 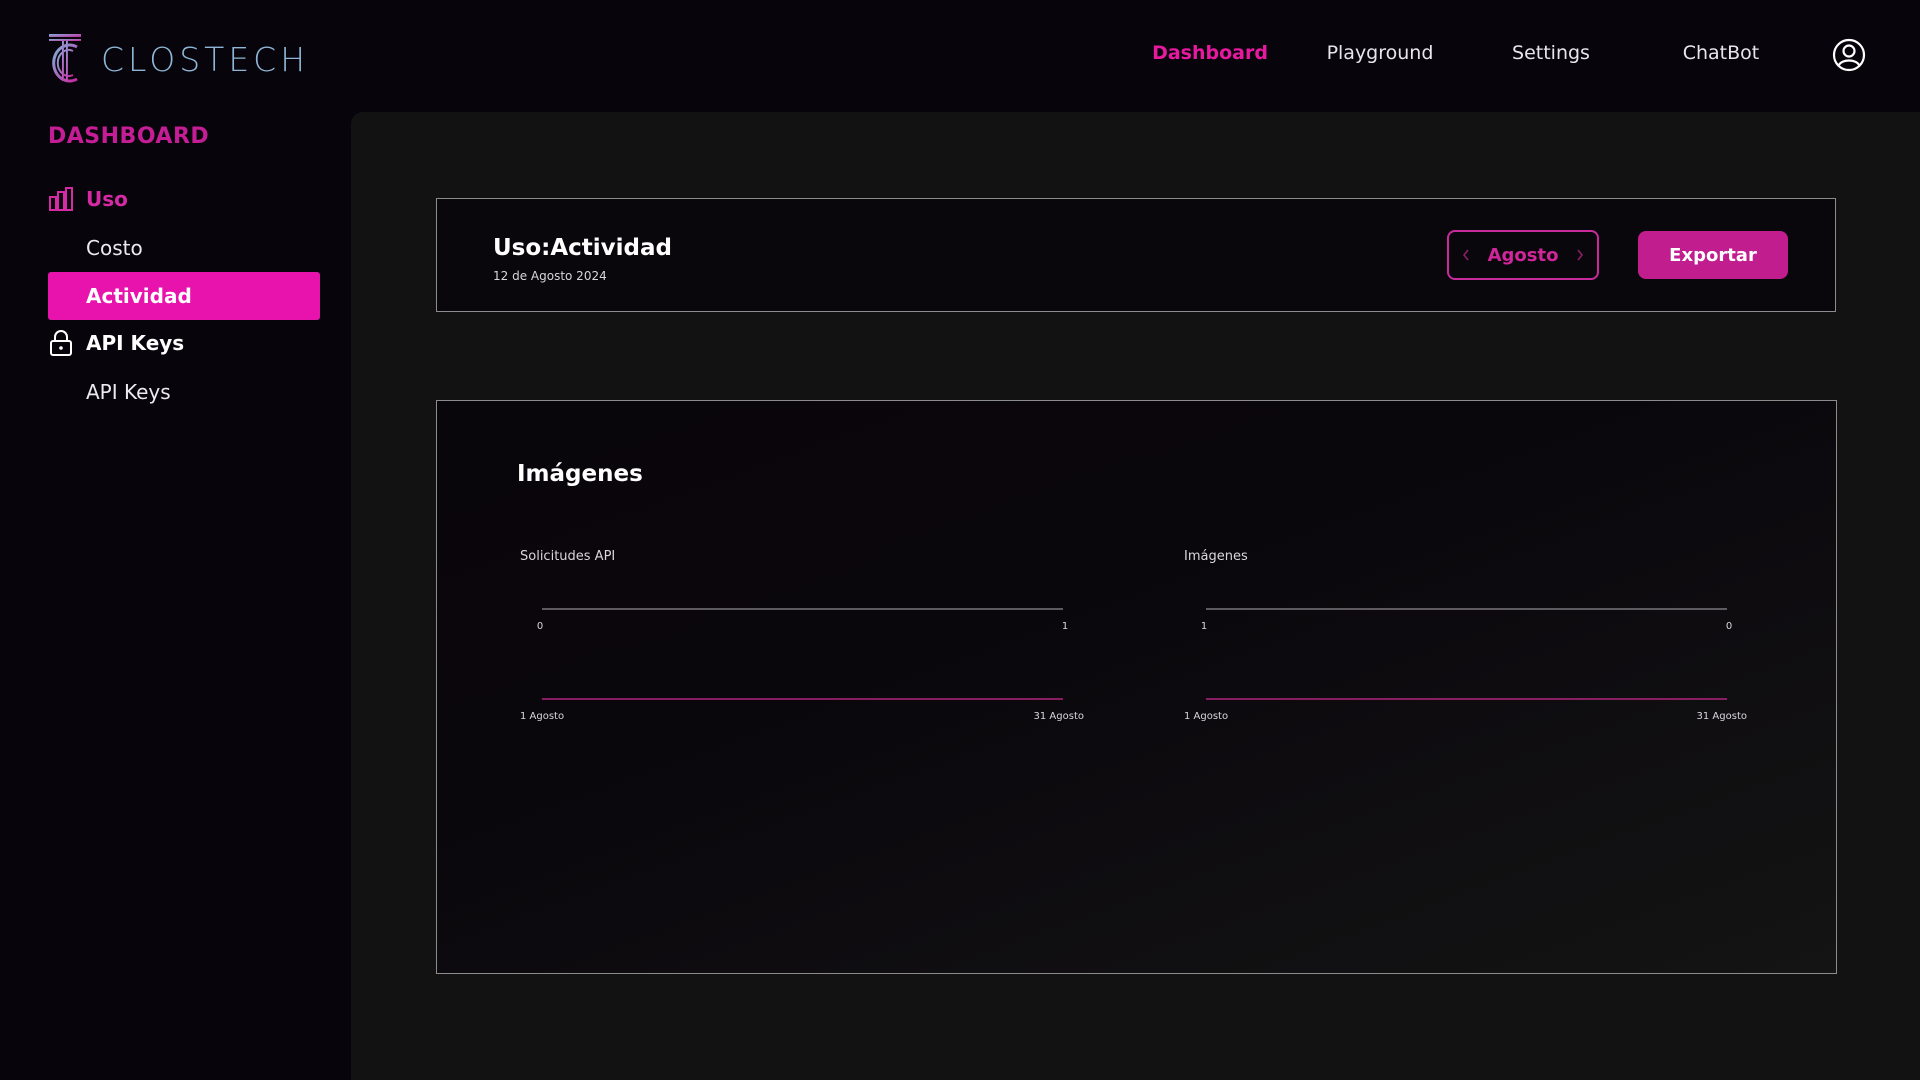 I want to click on nav-settings: Settings, so click(x=1551, y=53).